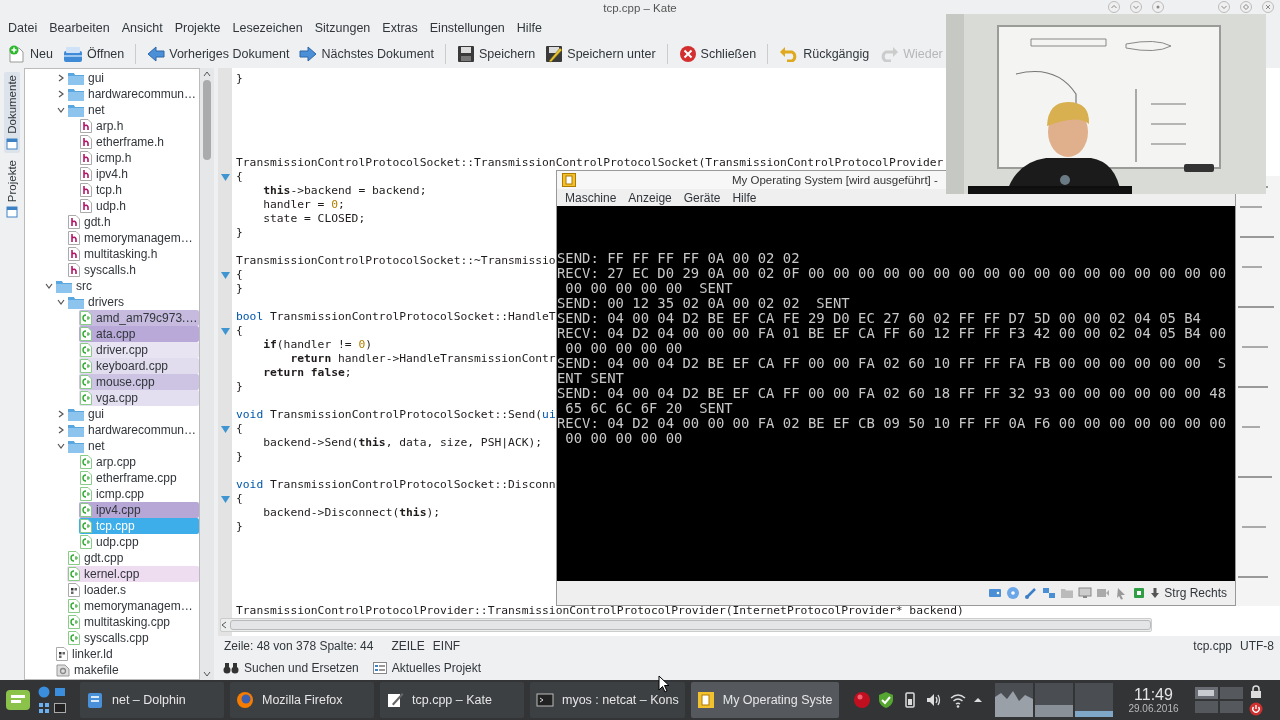 The image size is (1280, 720). I want to click on tree-item: arp.cpp, so click(139, 462).